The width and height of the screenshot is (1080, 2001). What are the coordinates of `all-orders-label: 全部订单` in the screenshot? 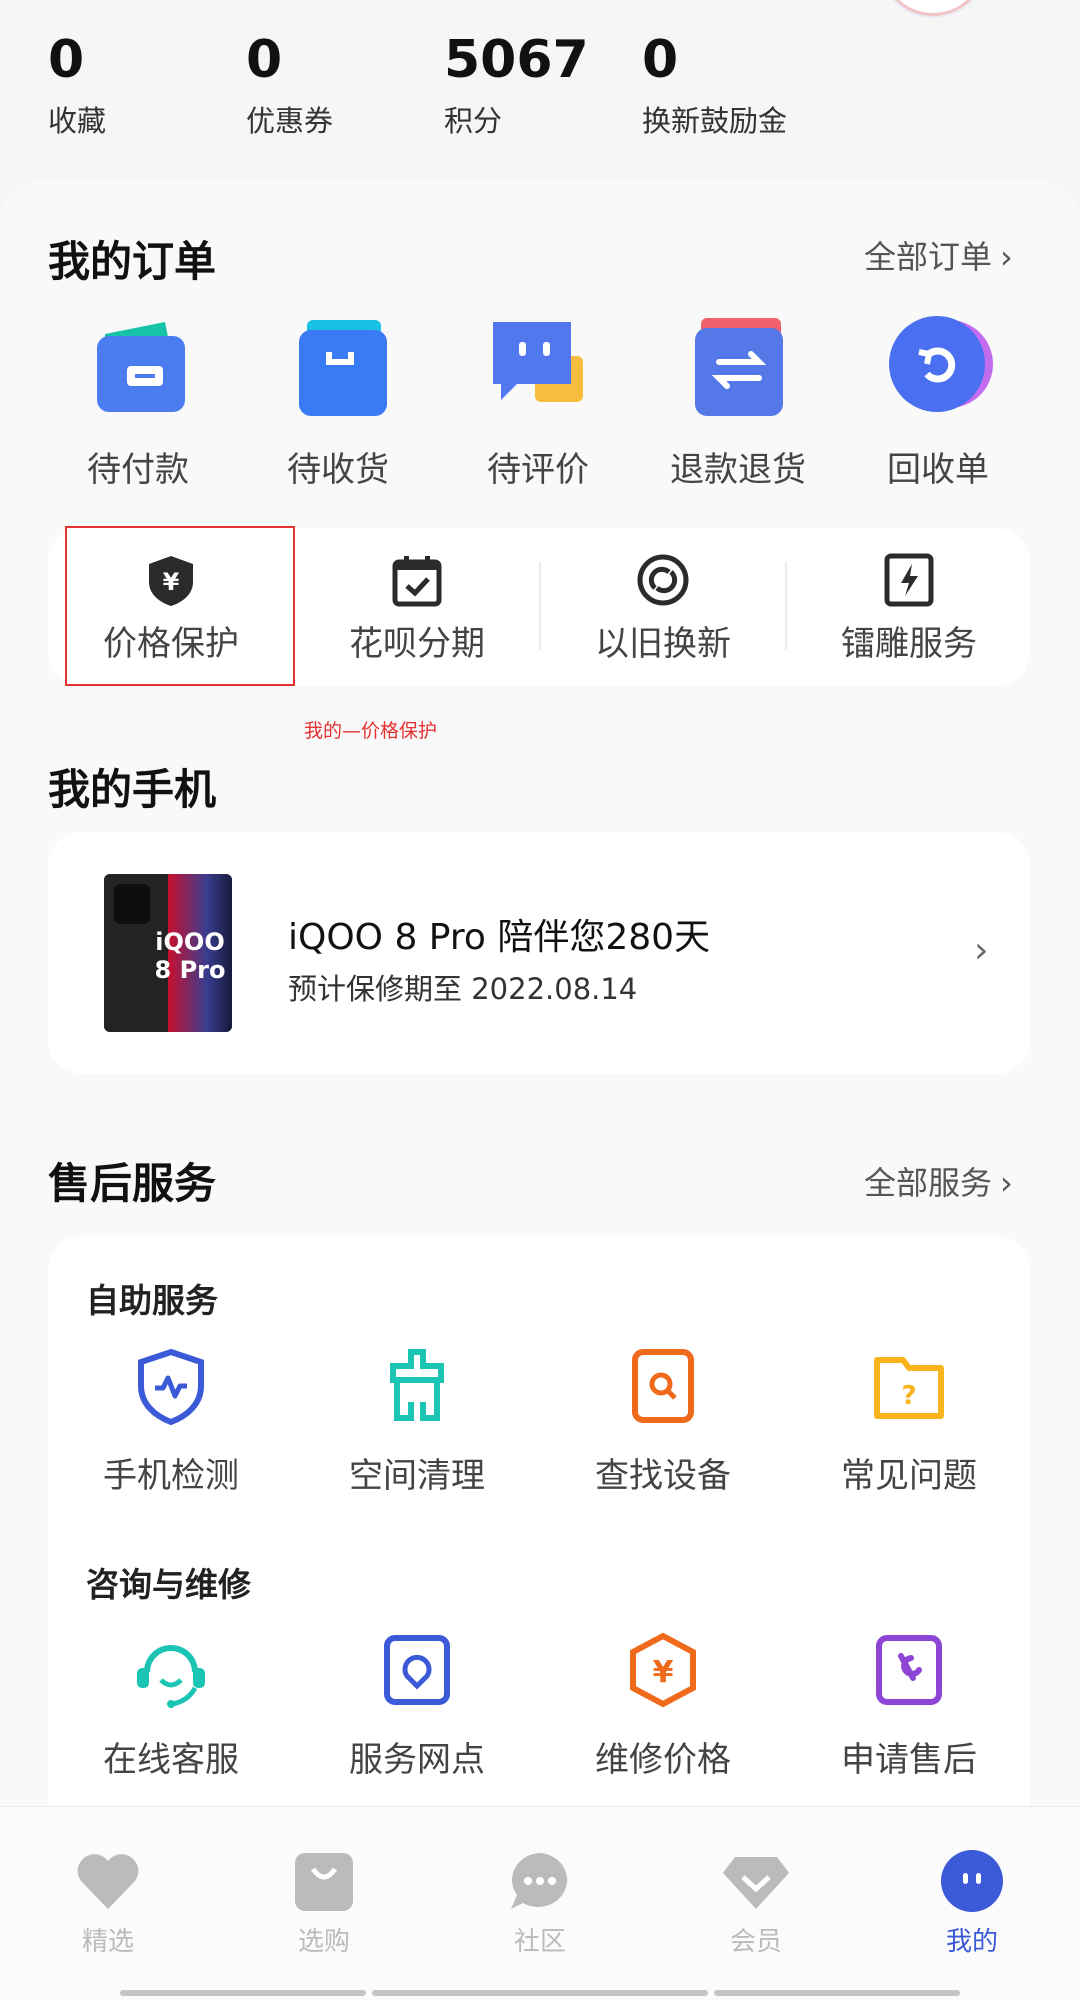 It's located at (928, 257).